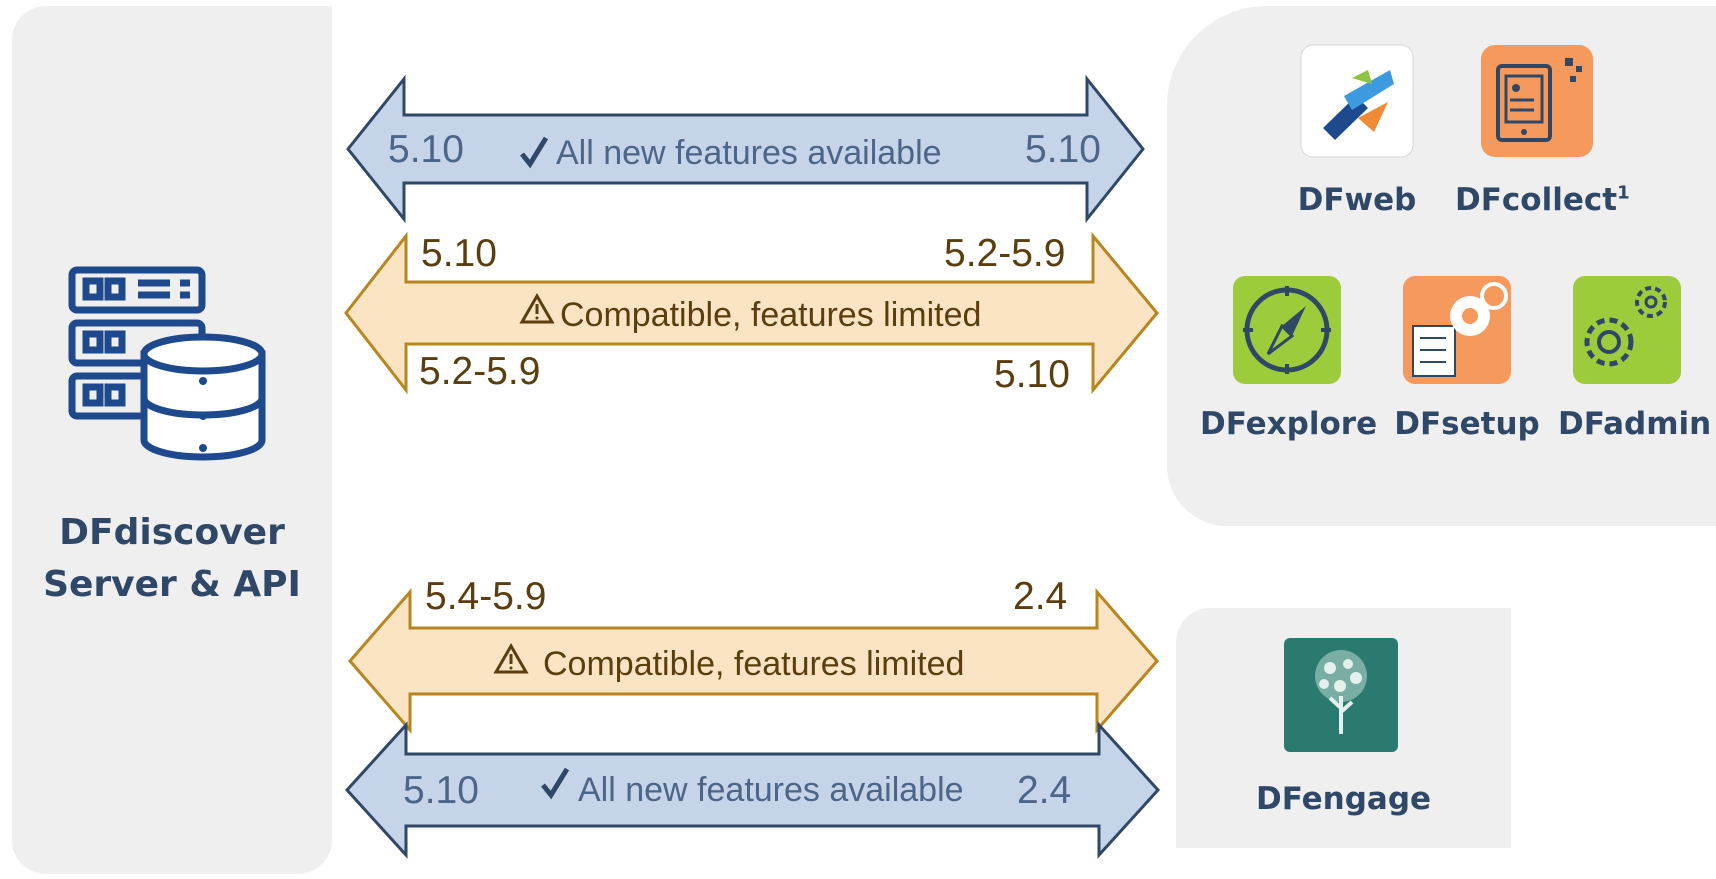 The image size is (1716, 879). What do you see at coordinates (1289, 424) in the screenshot?
I see `dfexplore-label: DFexplore` at bounding box center [1289, 424].